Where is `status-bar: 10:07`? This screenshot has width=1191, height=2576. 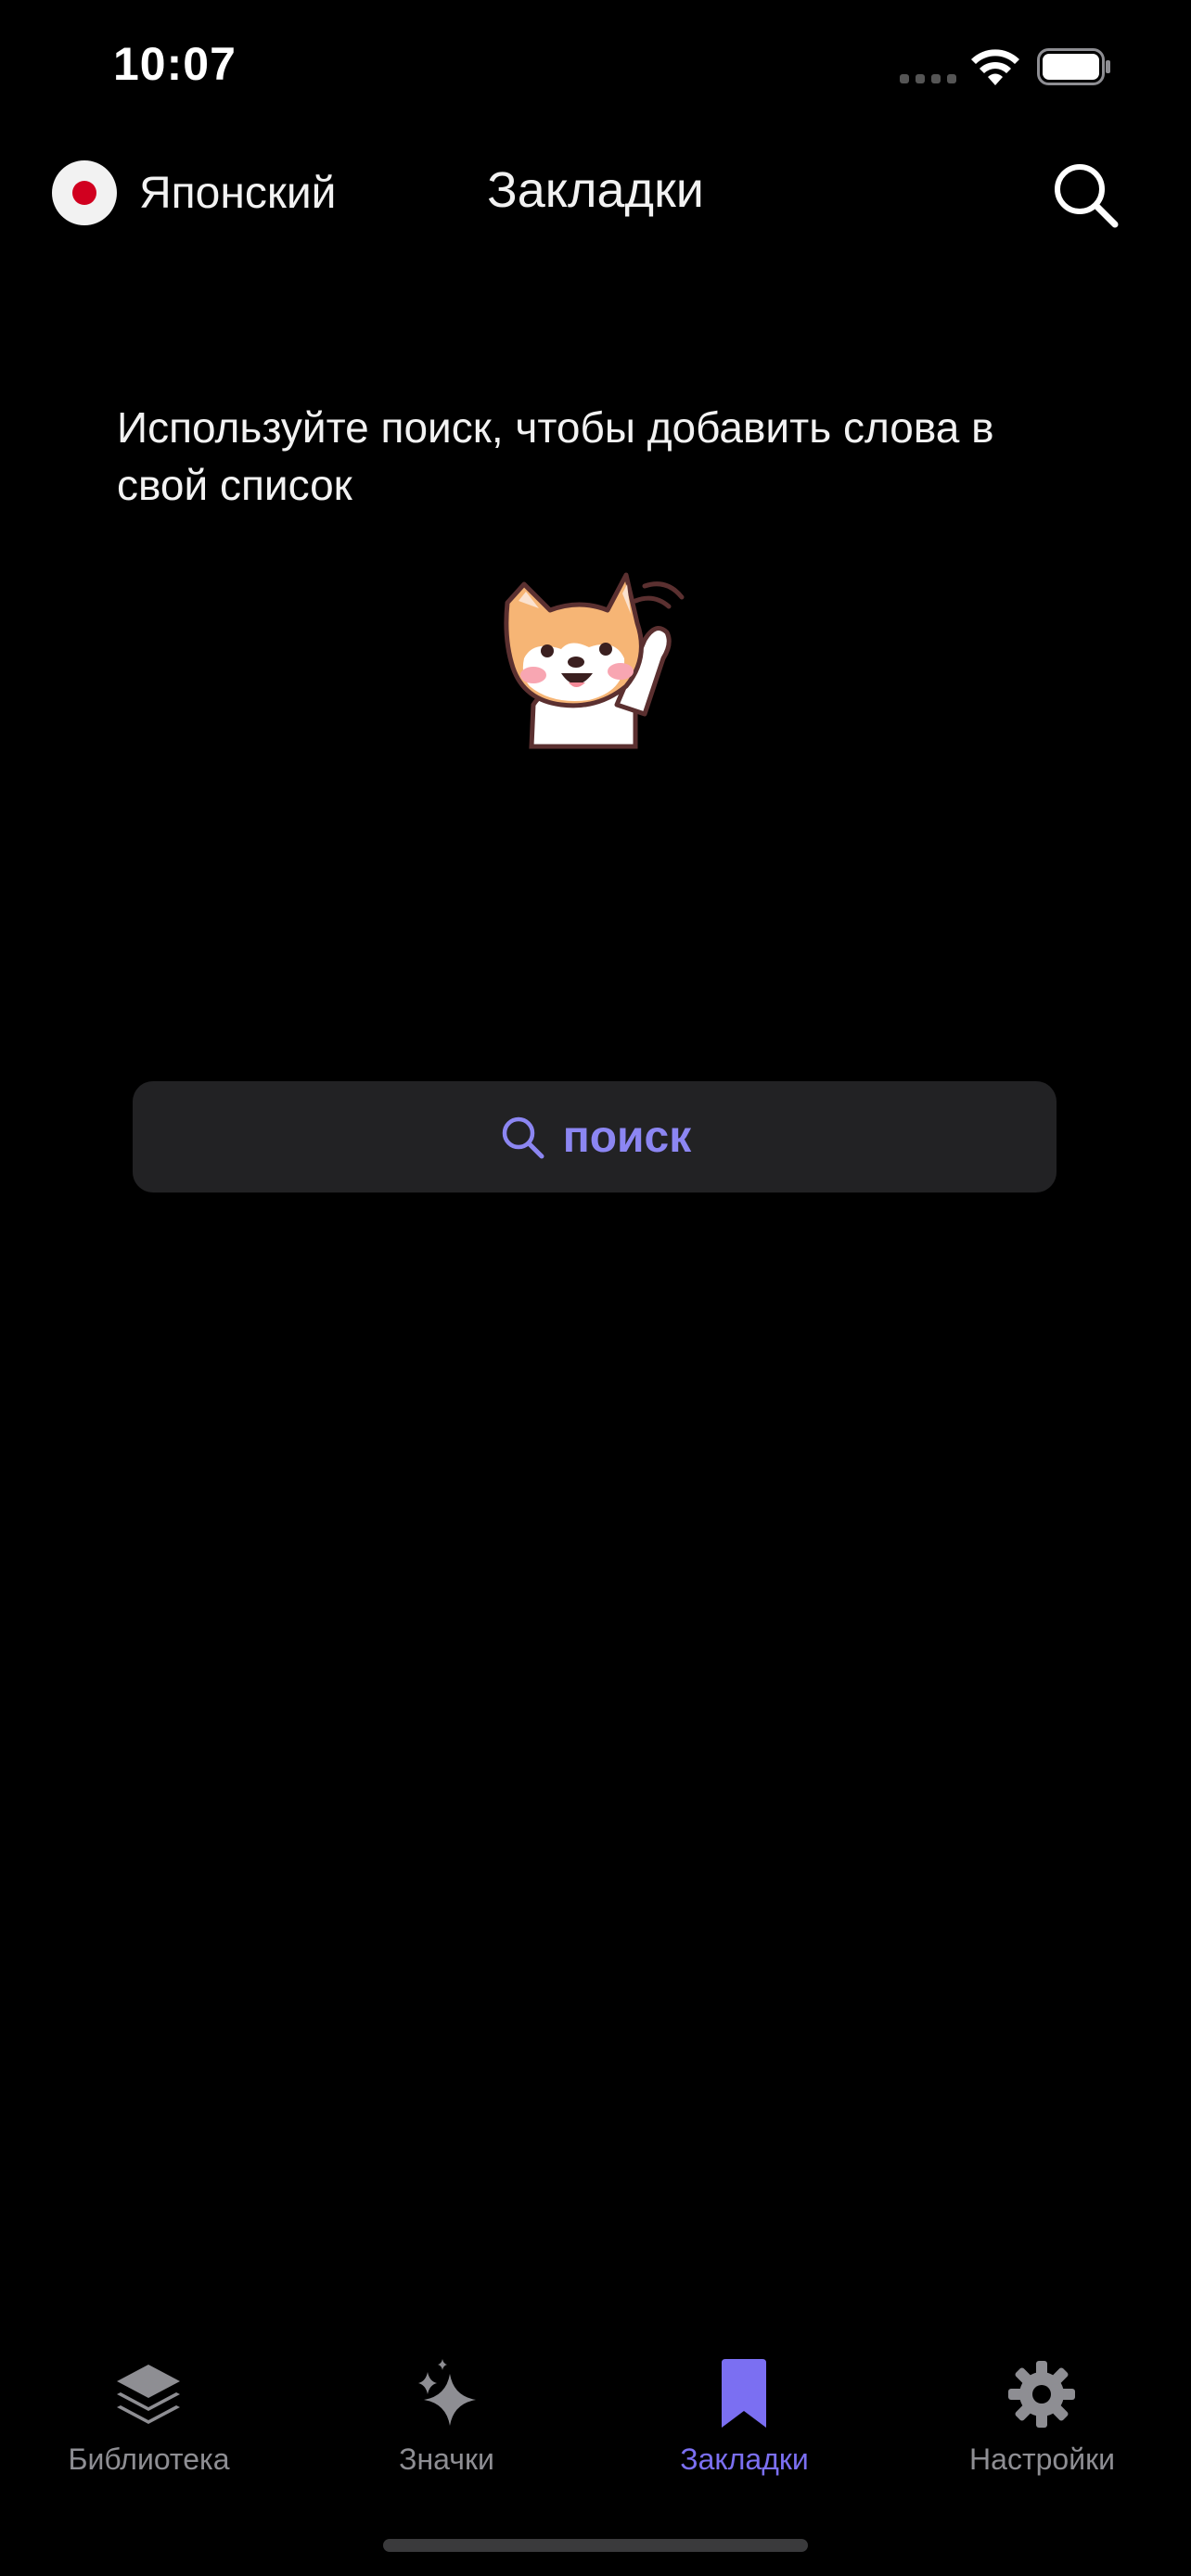
status-bar: 10:07 is located at coordinates (595, 69).